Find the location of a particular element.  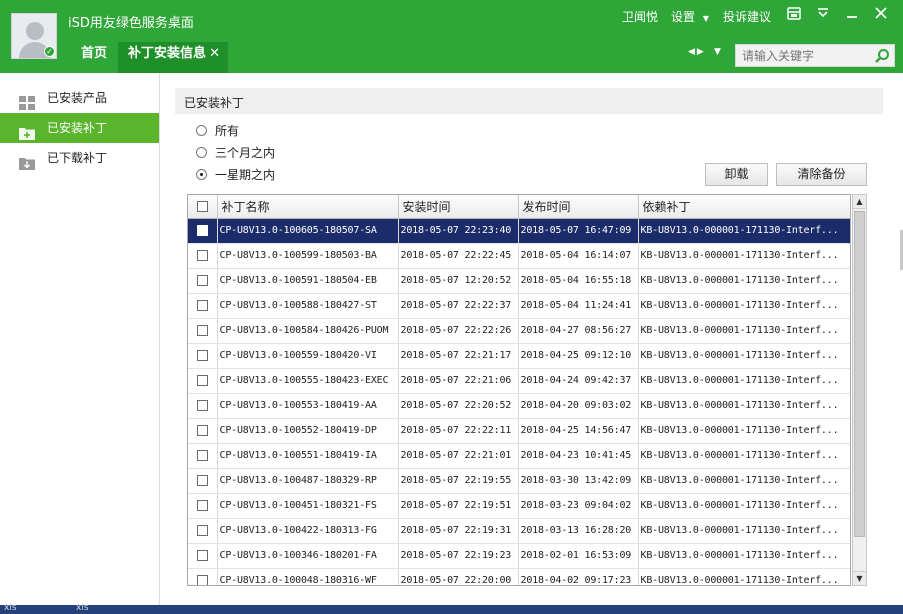

select-all-checkbox is located at coordinates (203, 207).